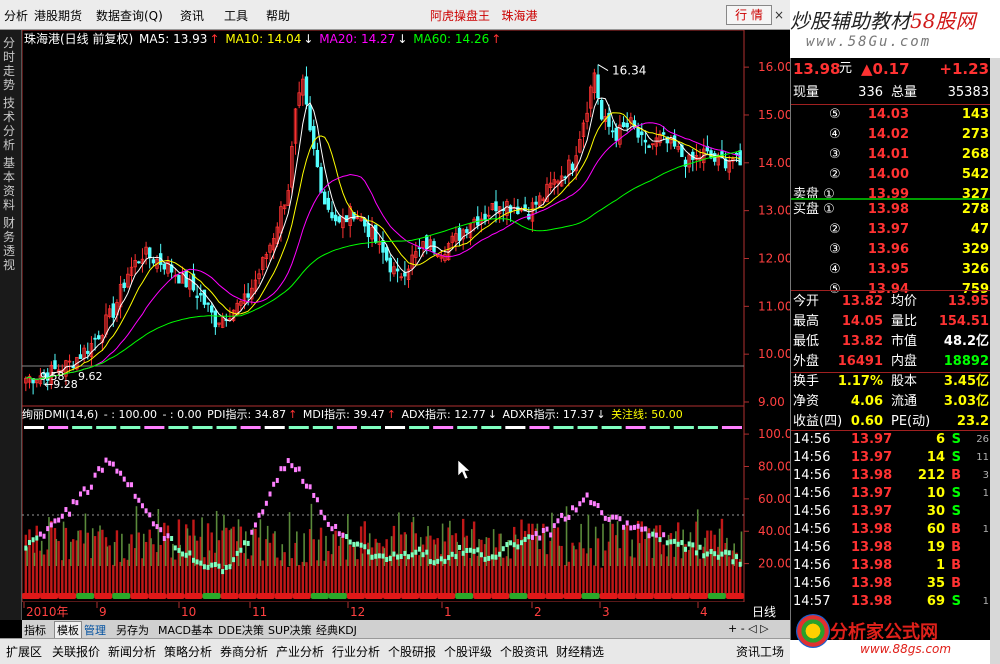 This screenshot has height=664, width=1000. Describe the element at coordinates (814, 209) in the screenshot. I see `buy-row-0-0: 买盘 ①` at that location.